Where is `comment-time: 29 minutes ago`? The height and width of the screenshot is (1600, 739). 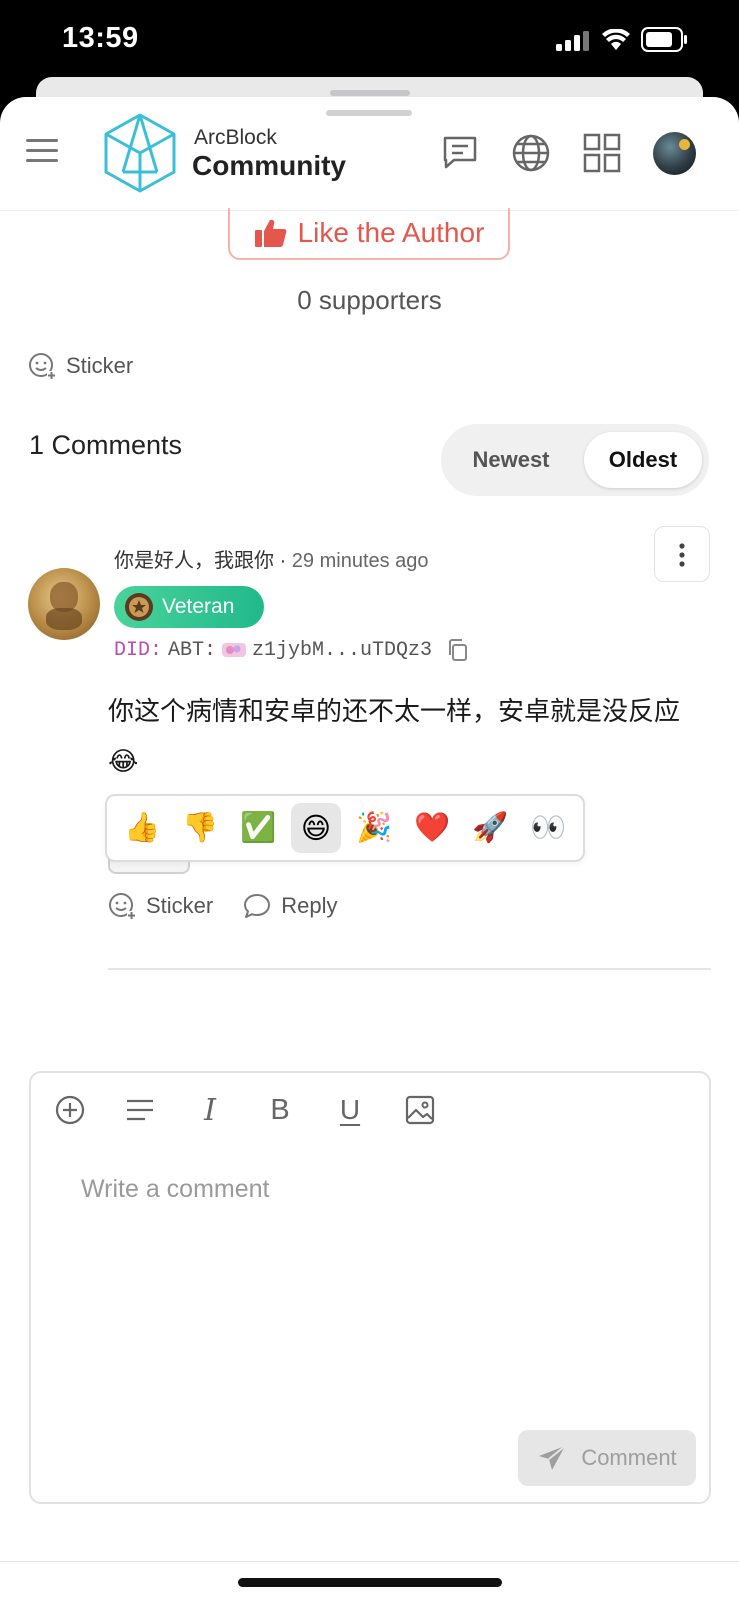
comment-time: 29 minutes ago is located at coordinates (360, 561).